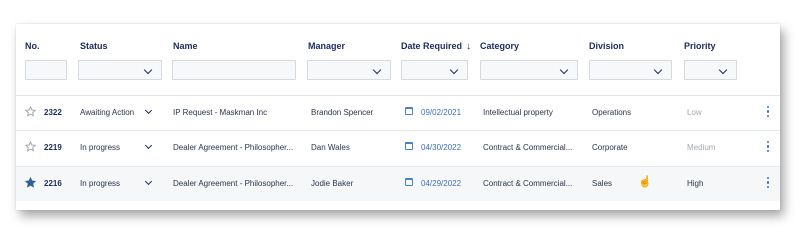 This screenshot has height=246, width=800. I want to click on row-number: 2219, so click(53, 147).